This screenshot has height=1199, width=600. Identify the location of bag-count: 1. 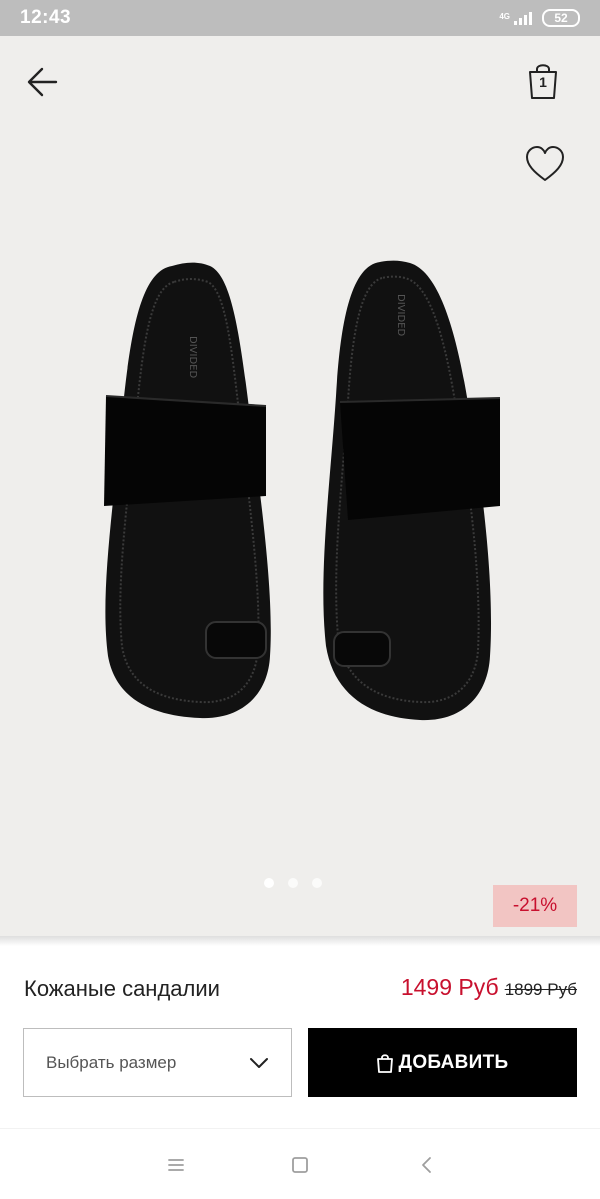
(543, 82).